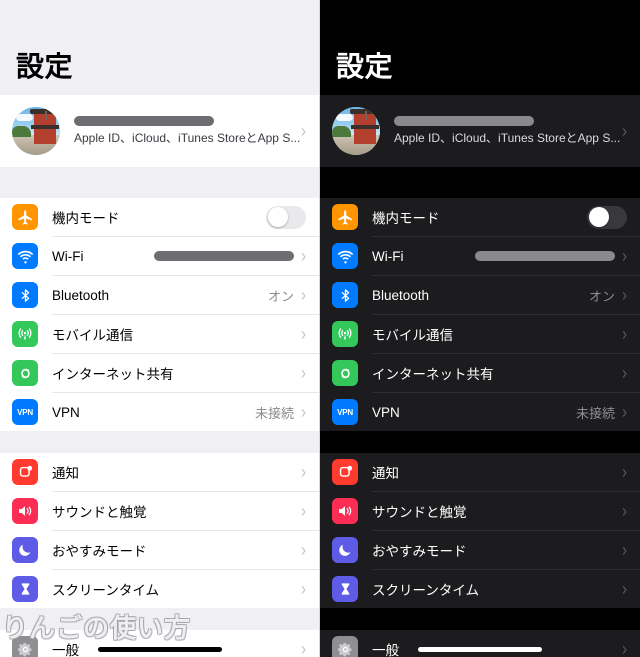 The height and width of the screenshot is (657, 640). Describe the element at coordinates (99, 512) in the screenshot. I see `row-label: サウンドと触覚` at that location.